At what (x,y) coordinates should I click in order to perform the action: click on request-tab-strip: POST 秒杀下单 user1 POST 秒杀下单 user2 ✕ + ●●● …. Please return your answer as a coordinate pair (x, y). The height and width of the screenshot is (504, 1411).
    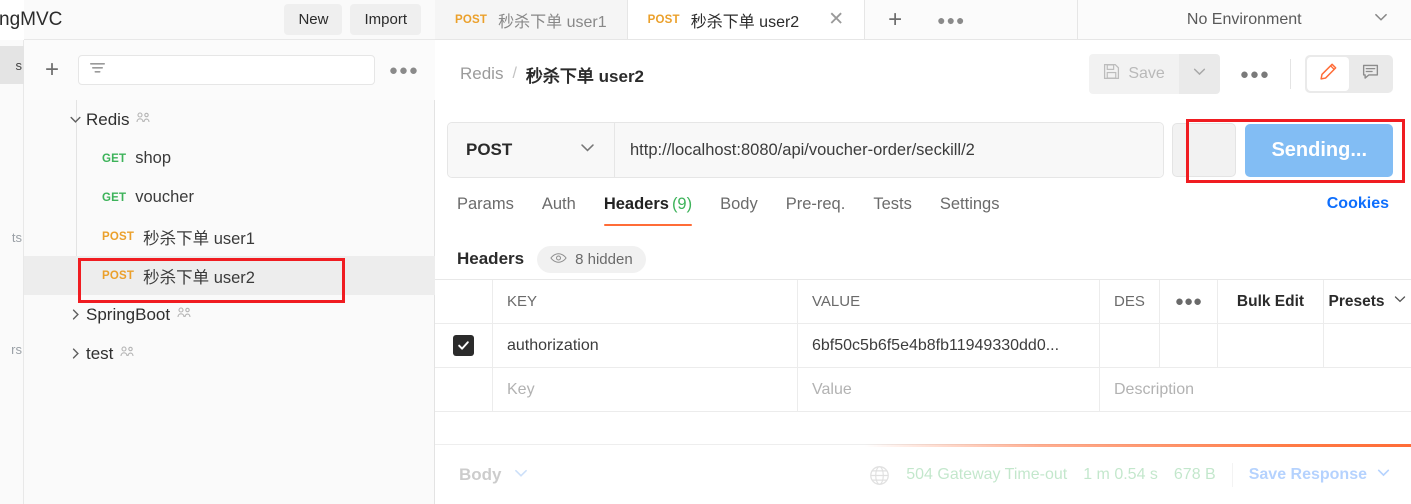
    Looking at the image, I should click on (923, 20).